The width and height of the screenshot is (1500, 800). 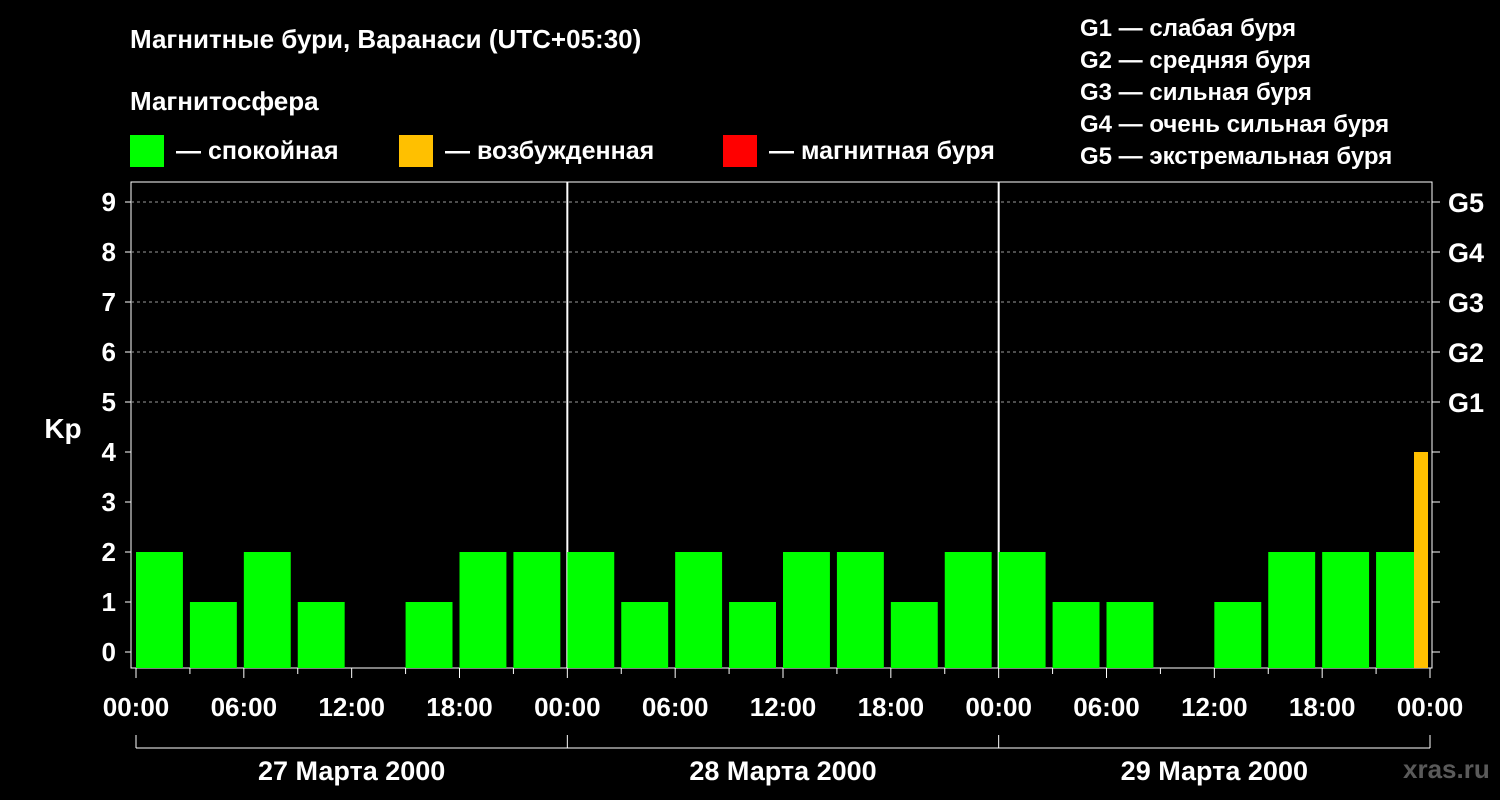 What do you see at coordinates (351, 771) in the screenshot?
I see `day-label: 27 Марта 2000` at bounding box center [351, 771].